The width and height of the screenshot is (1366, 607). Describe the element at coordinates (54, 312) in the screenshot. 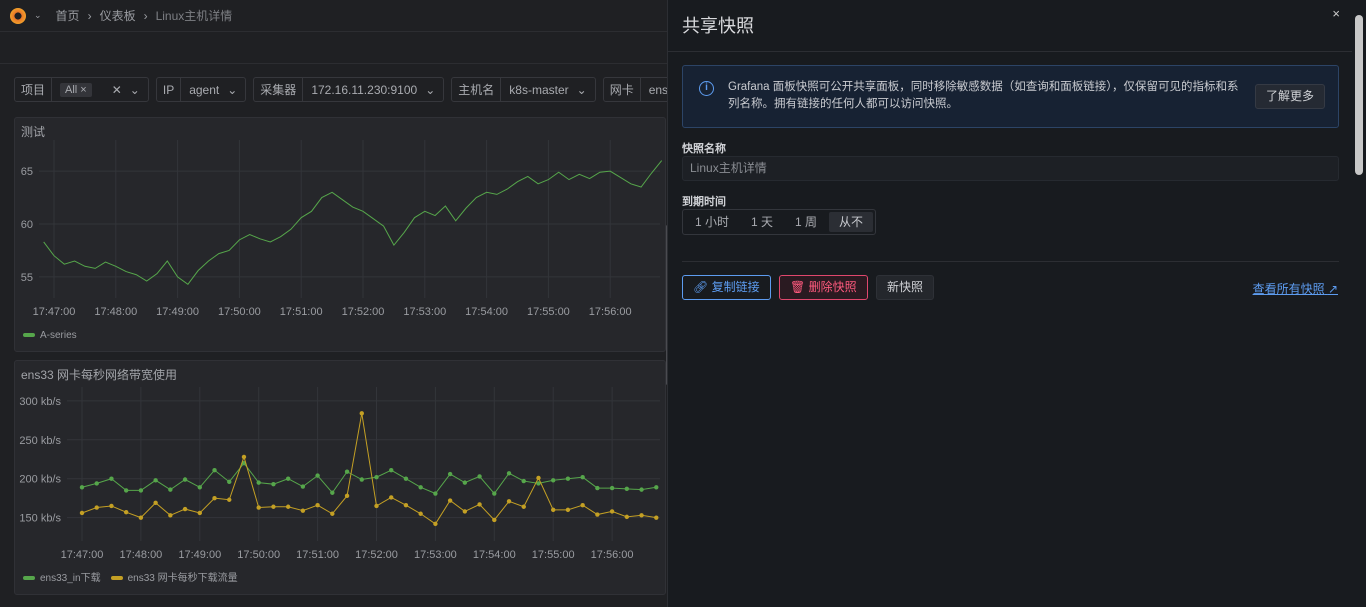

I see `x-tick-label: 17:47:00` at that location.